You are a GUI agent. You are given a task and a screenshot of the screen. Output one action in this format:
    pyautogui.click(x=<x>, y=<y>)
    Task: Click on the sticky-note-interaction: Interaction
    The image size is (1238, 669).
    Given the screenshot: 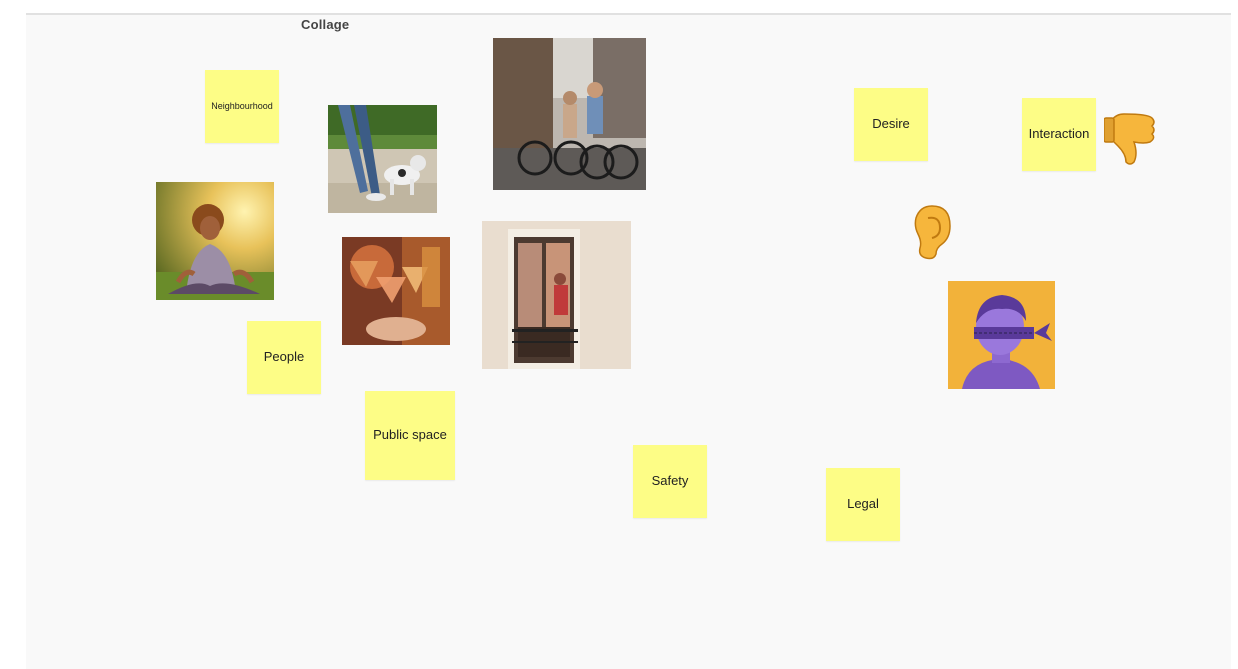 What is the action you would take?
    pyautogui.click(x=1059, y=134)
    